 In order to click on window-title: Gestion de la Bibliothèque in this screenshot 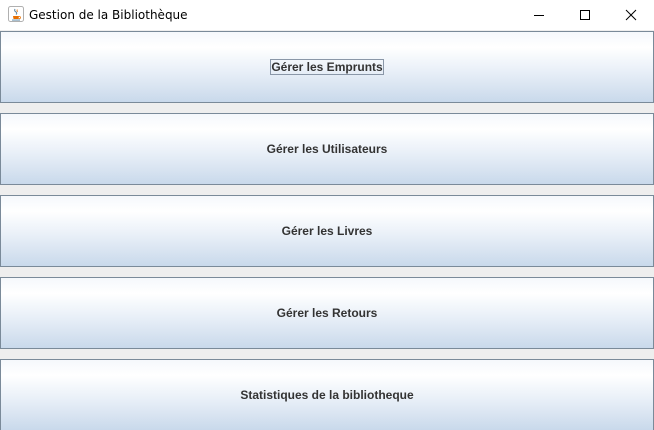, I will do `click(108, 15)`.